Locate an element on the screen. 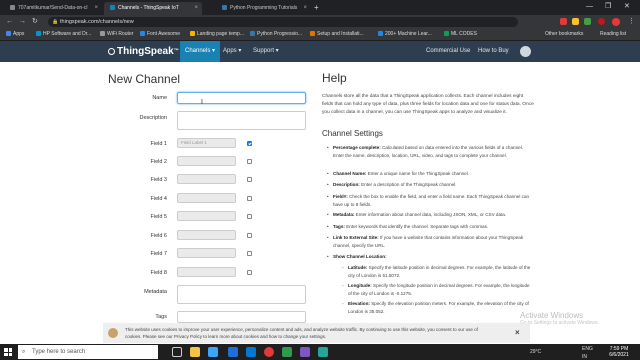 The height and width of the screenshot is (360, 640). language-indicator: ENG IN is located at coordinates (587, 352).